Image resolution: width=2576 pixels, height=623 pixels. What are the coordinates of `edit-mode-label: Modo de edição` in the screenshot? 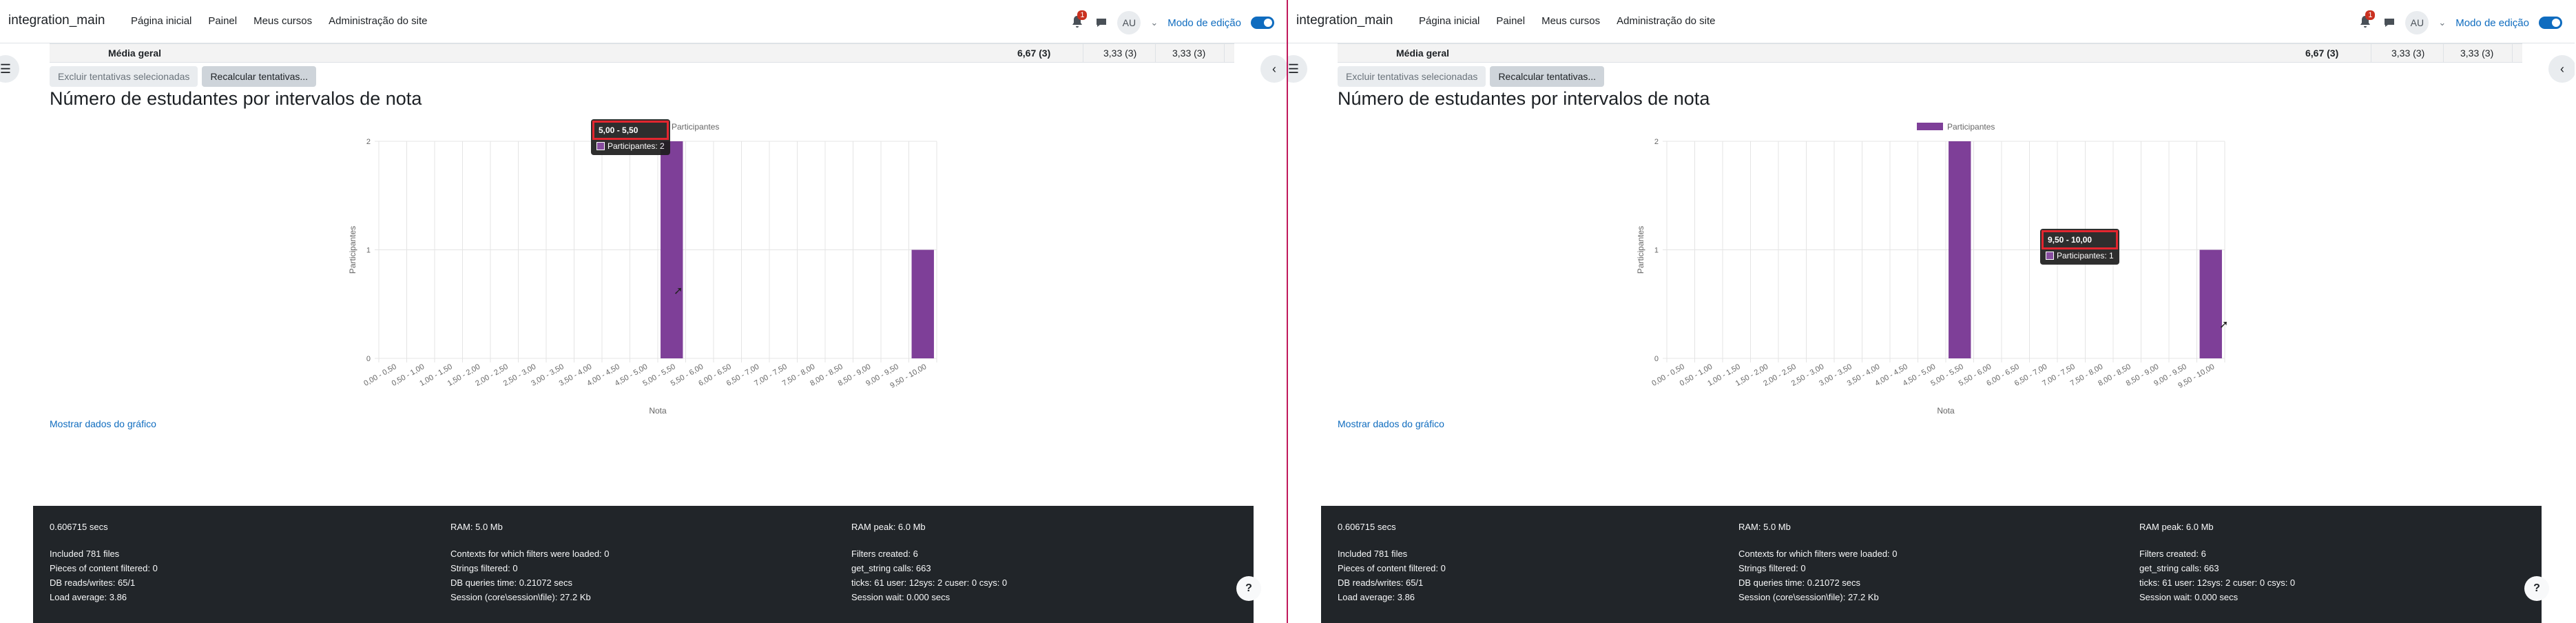 It's located at (2492, 23).